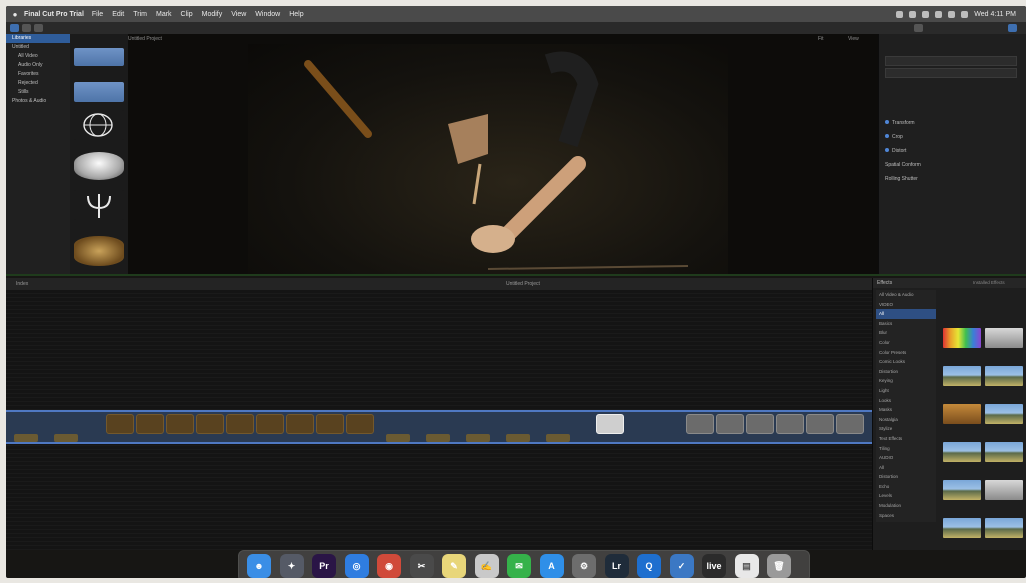 This screenshot has height=583, width=1026. I want to click on line-icon: ✉, so click(519, 566).